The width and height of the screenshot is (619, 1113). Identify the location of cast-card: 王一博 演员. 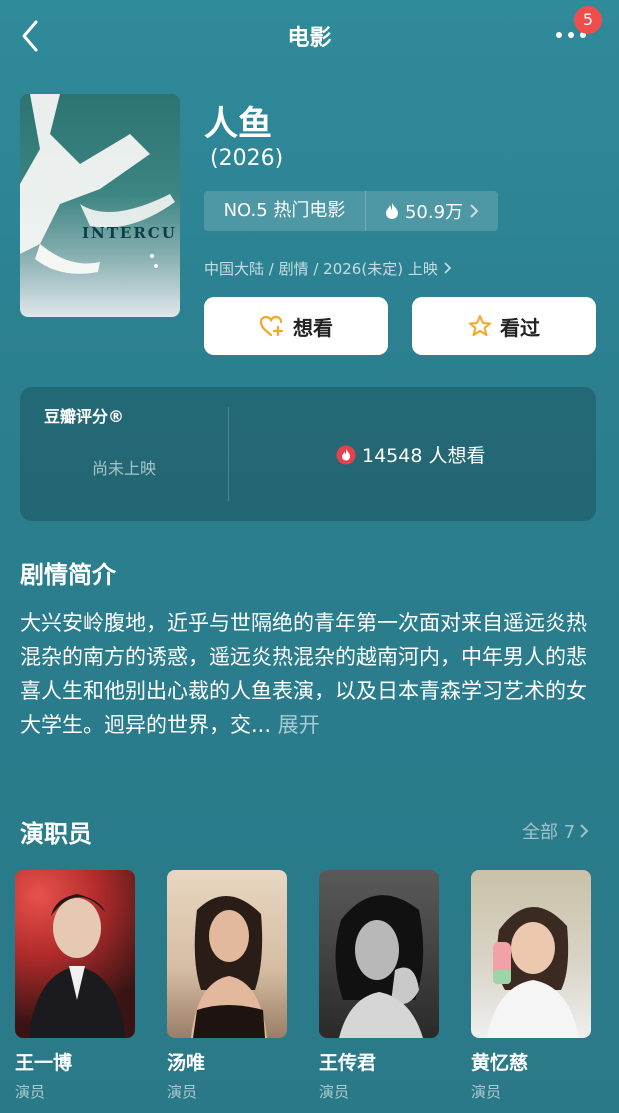
(75, 986).